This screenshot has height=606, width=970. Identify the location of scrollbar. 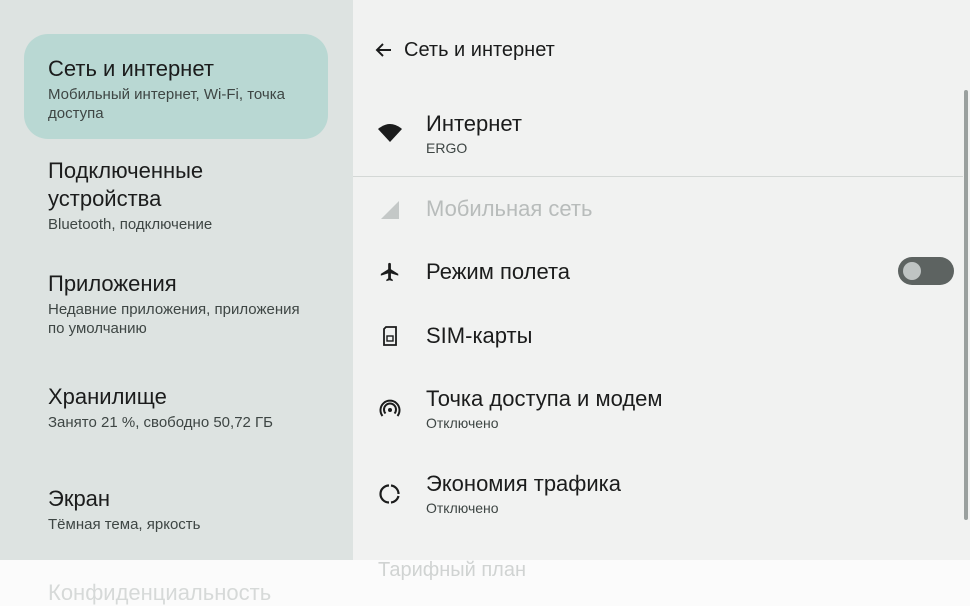
(966, 305).